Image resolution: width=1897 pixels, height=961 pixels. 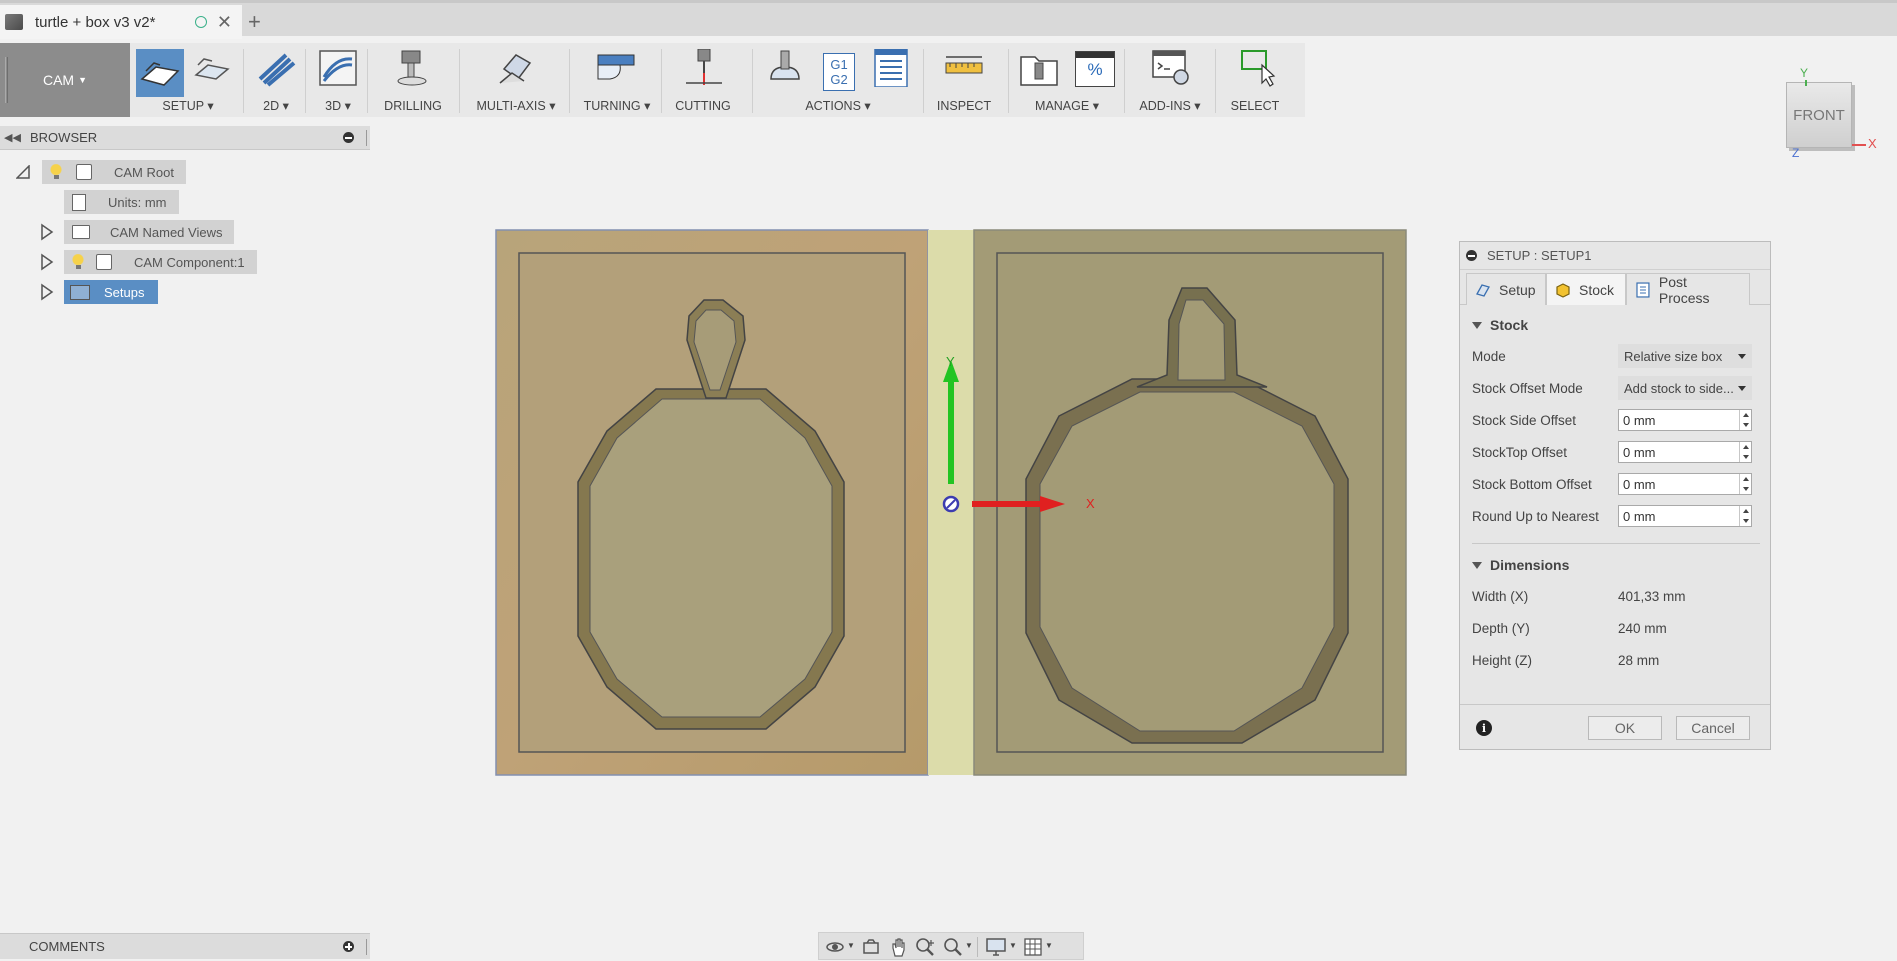 I want to click on mode-select: Relative size box, so click(x=1685, y=356).